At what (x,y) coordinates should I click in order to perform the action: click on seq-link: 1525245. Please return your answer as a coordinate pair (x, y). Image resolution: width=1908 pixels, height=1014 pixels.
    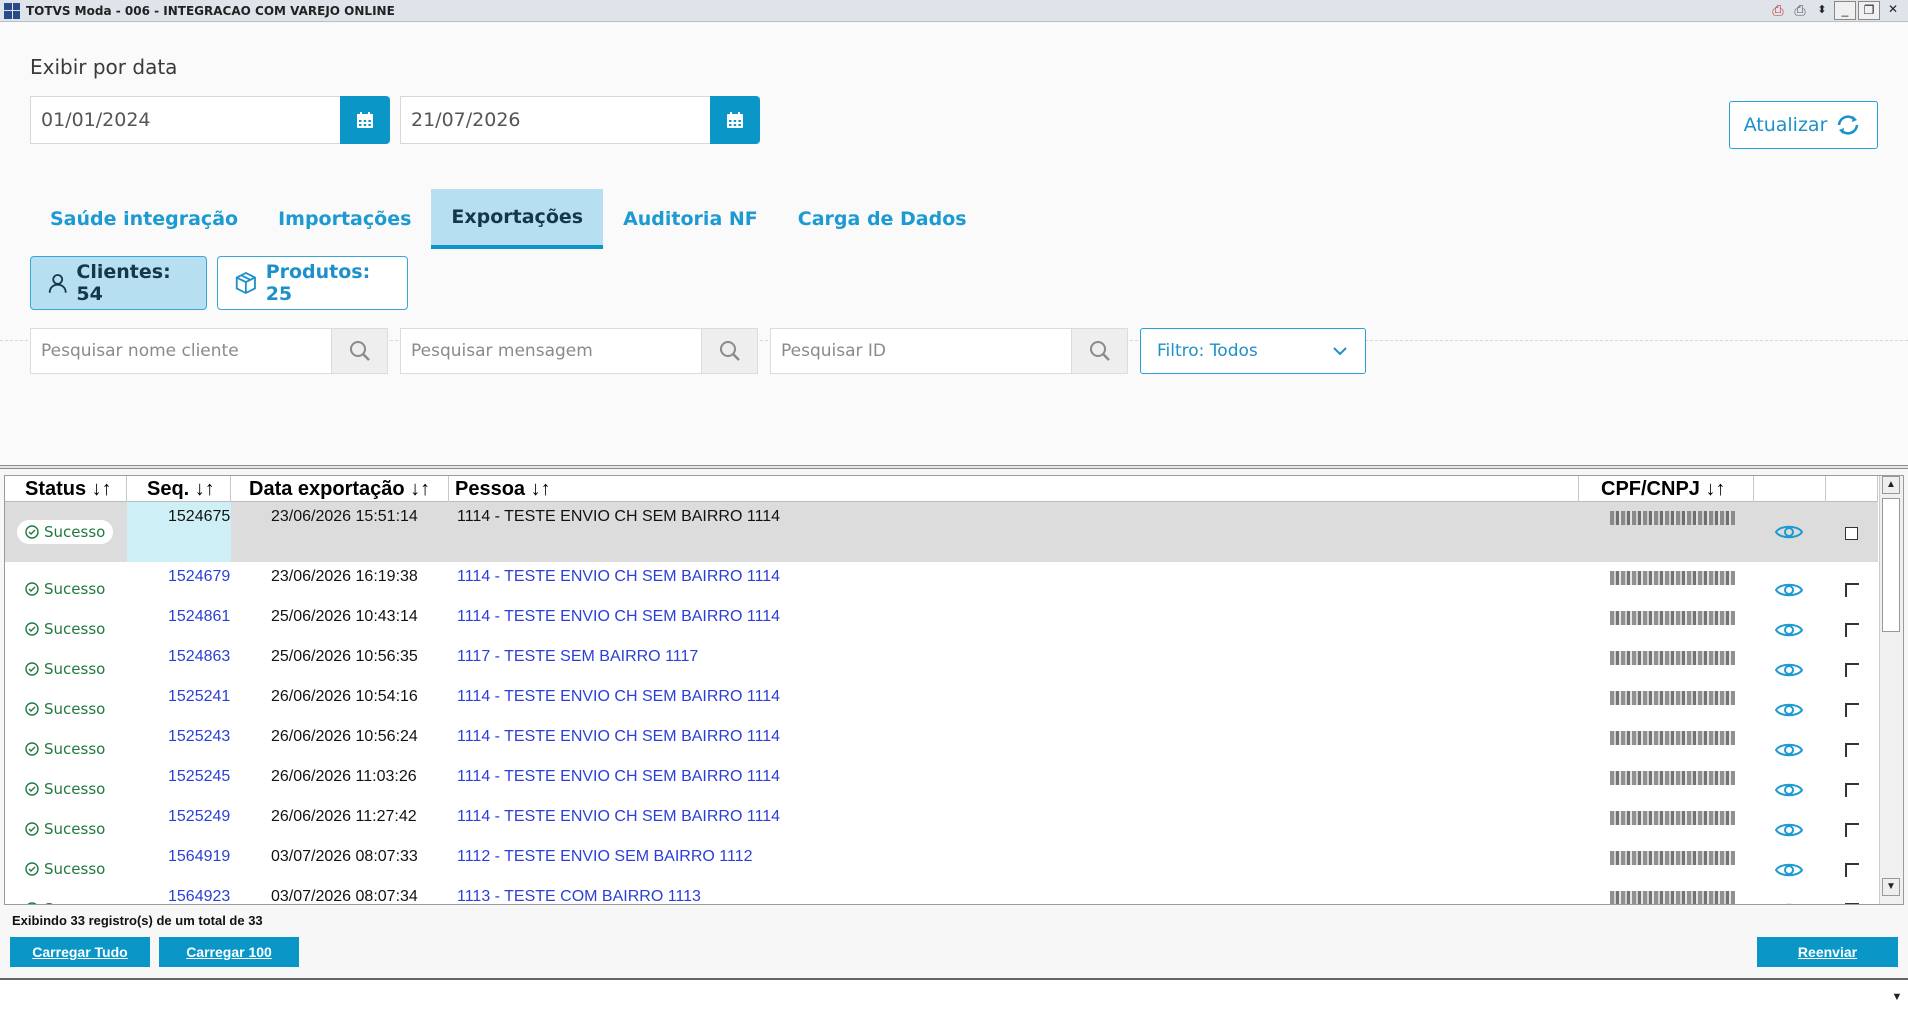
    Looking at the image, I should click on (199, 777).